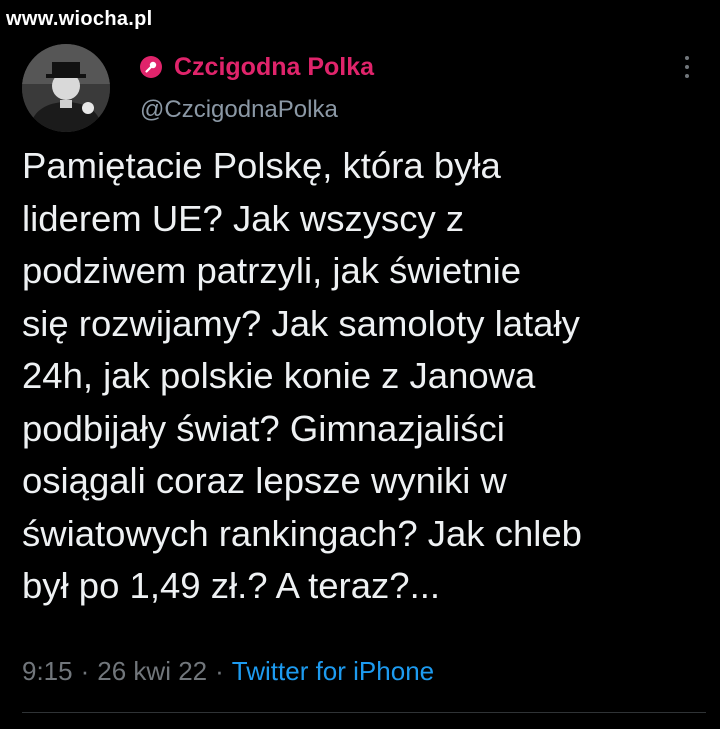 The image size is (720, 729). I want to click on author-display-name: Czcigodna Polka, so click(274, 67).